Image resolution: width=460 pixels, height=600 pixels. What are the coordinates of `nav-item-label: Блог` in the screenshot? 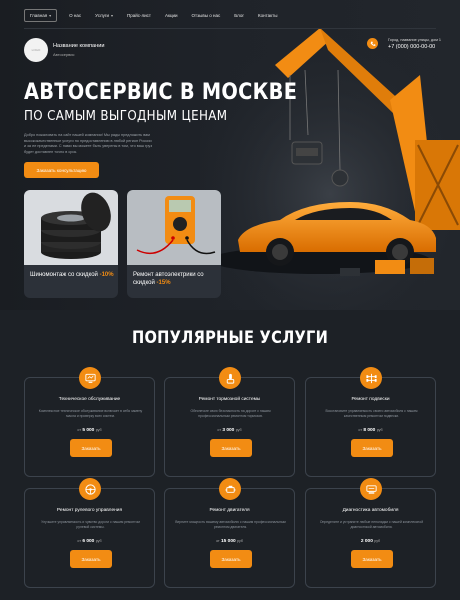 It's located at (239, 15).